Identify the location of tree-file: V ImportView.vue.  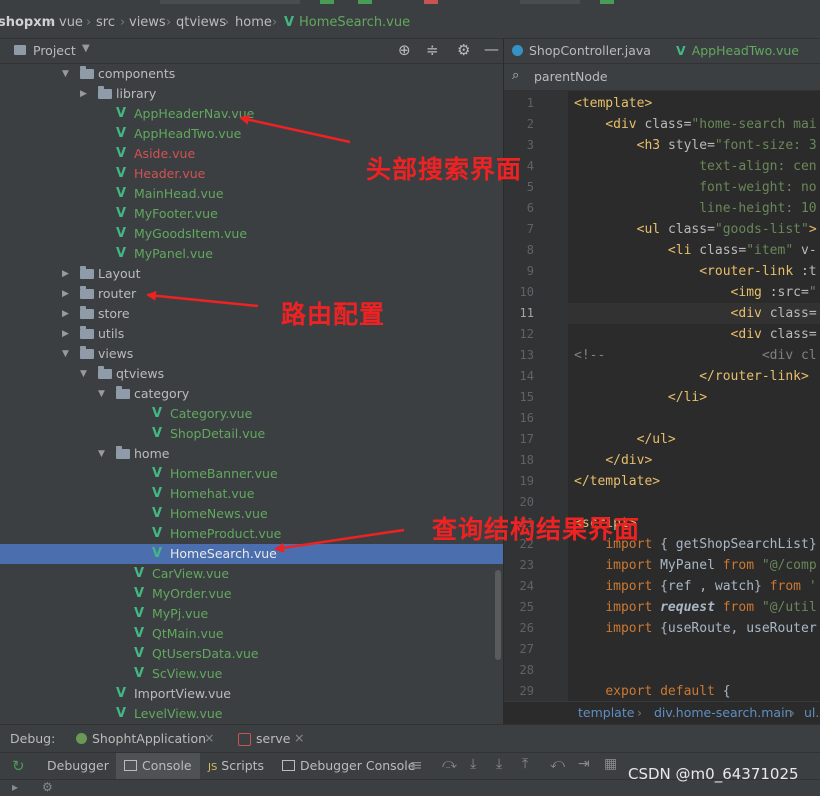
(251, 694).